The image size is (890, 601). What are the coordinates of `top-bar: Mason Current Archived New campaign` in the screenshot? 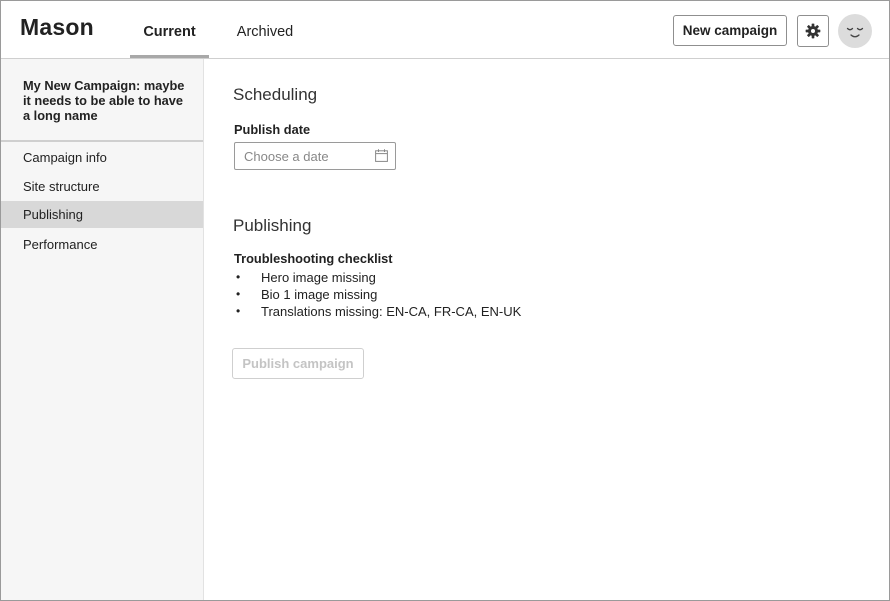 It's located at (445, 30).